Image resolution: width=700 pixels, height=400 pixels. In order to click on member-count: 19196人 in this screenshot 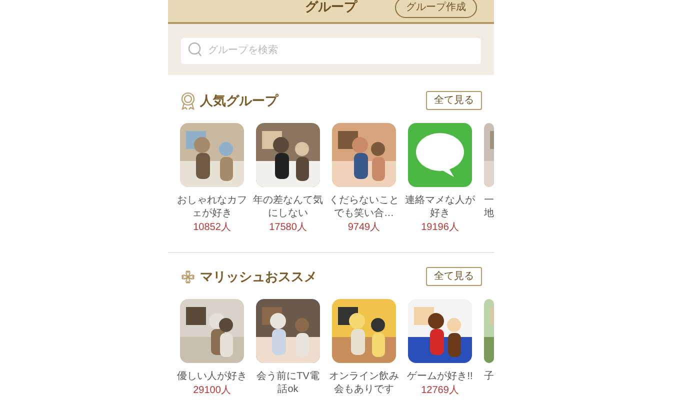, I will do `click(440, 227)`.